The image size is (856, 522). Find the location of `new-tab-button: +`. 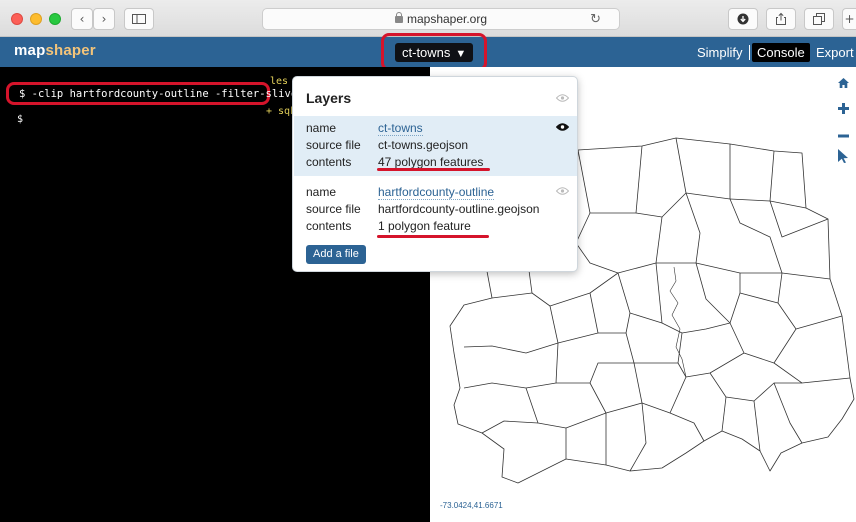

new-tab-button: + is located at coordinates (849, 19).